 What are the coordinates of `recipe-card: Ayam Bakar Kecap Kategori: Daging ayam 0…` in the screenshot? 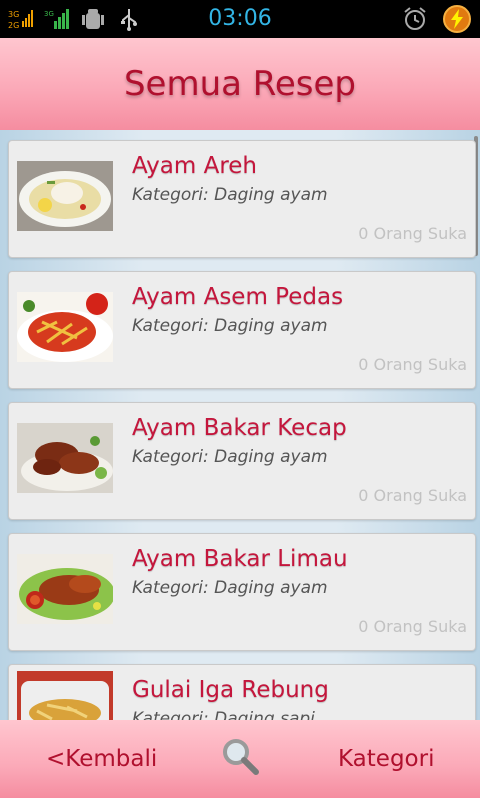 It's located at (242, 461).